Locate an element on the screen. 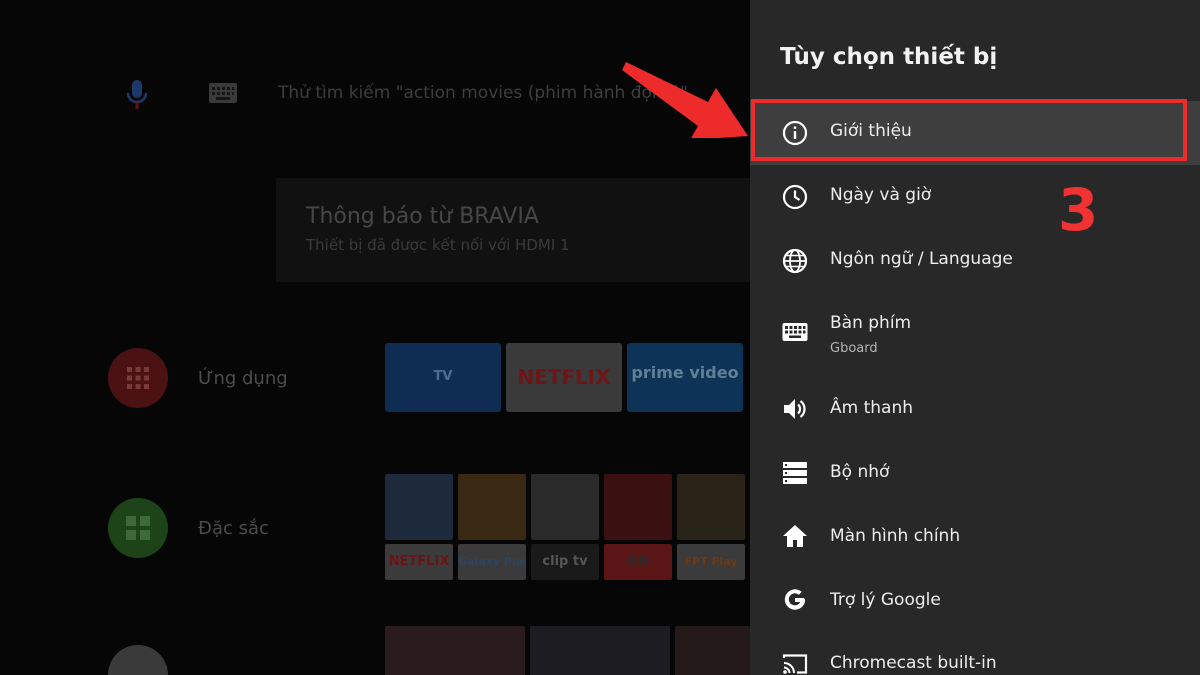 The height and width of the screenshot is (675, 1200). apps-row-label: Ứng dụng is located at coordinates (243, 378).